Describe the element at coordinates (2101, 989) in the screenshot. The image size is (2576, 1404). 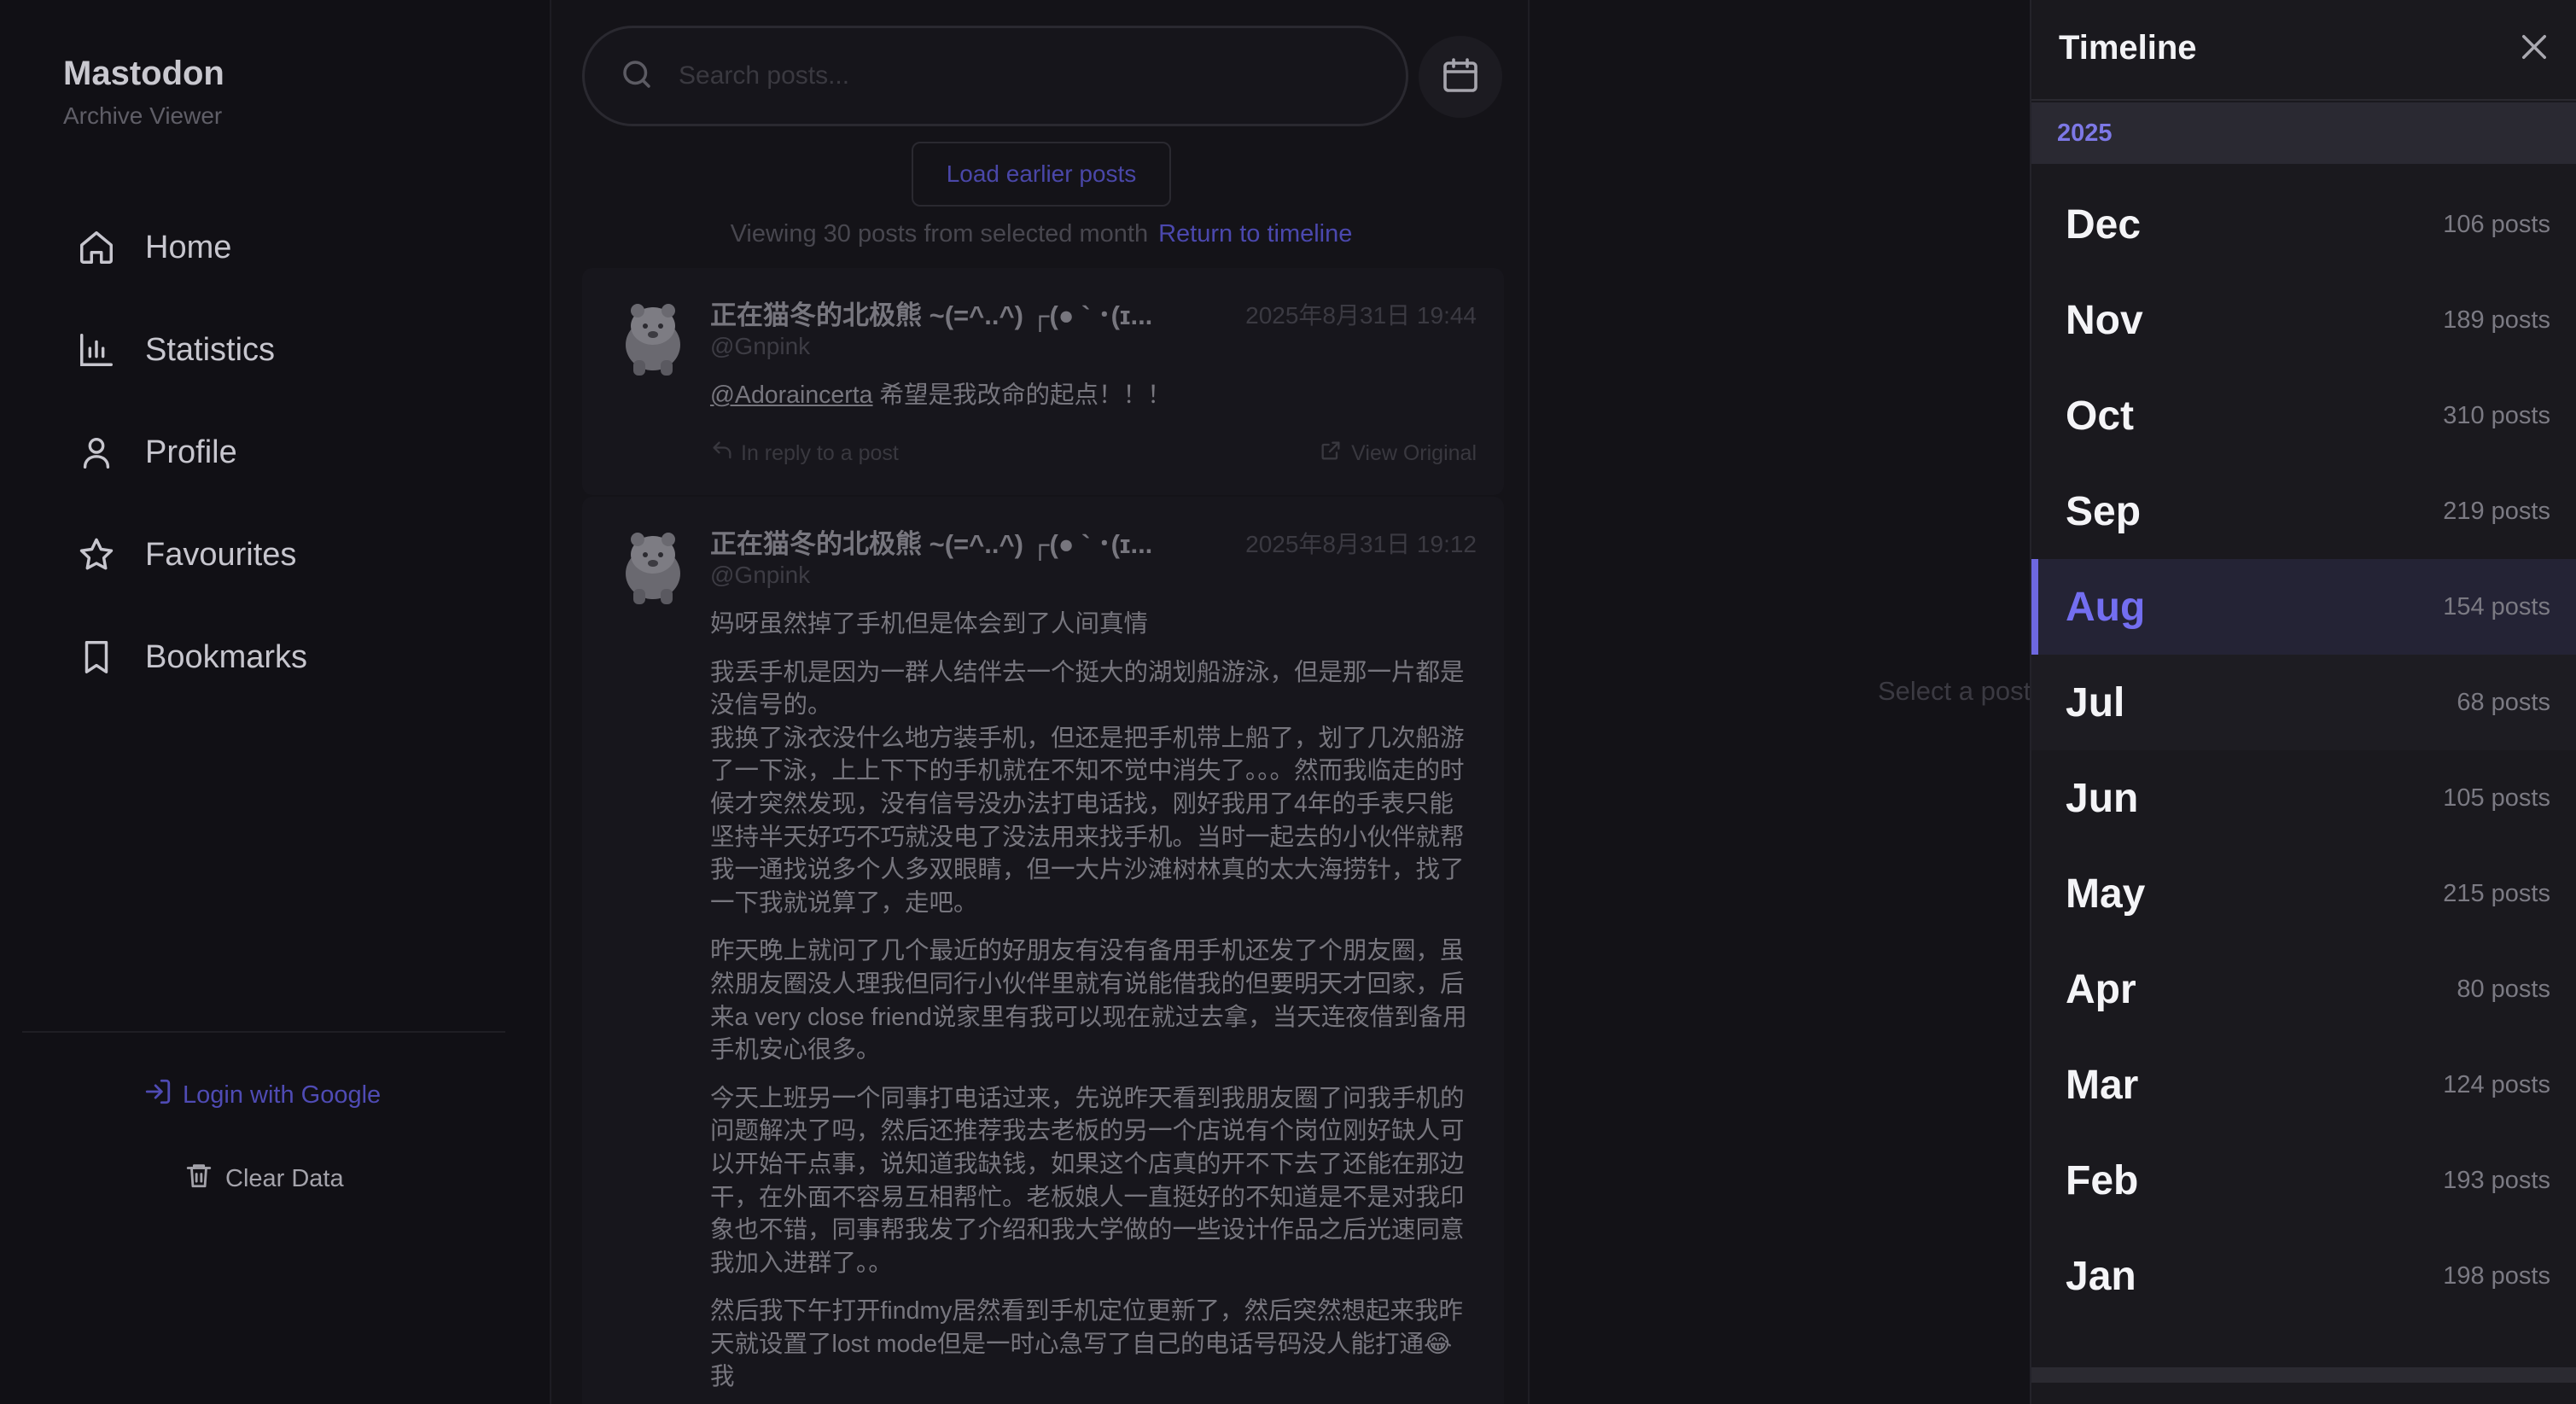
I see `month-name: Apr` at that location.